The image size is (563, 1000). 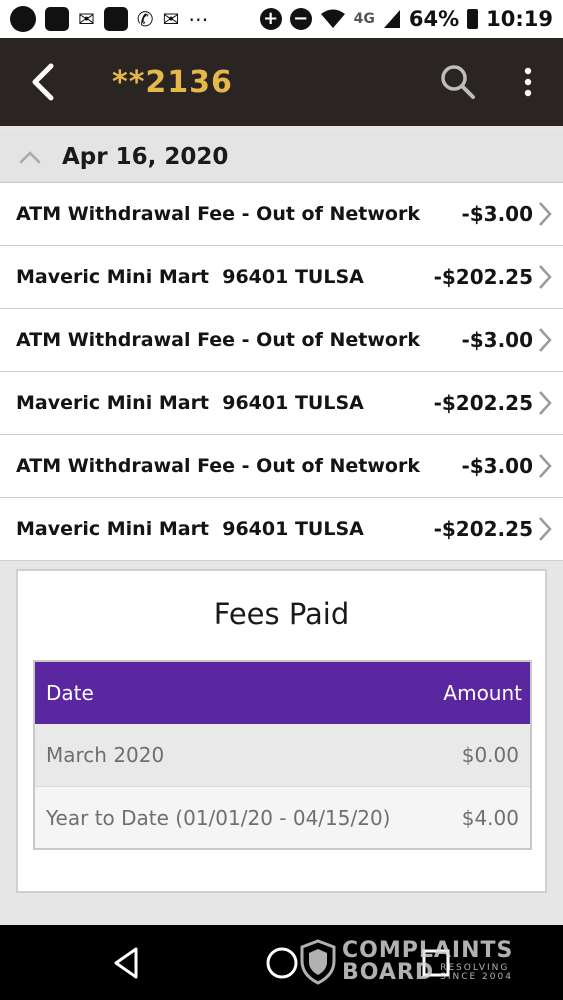 I want to click on triangle-back-icon, so click(x=126, y=963).